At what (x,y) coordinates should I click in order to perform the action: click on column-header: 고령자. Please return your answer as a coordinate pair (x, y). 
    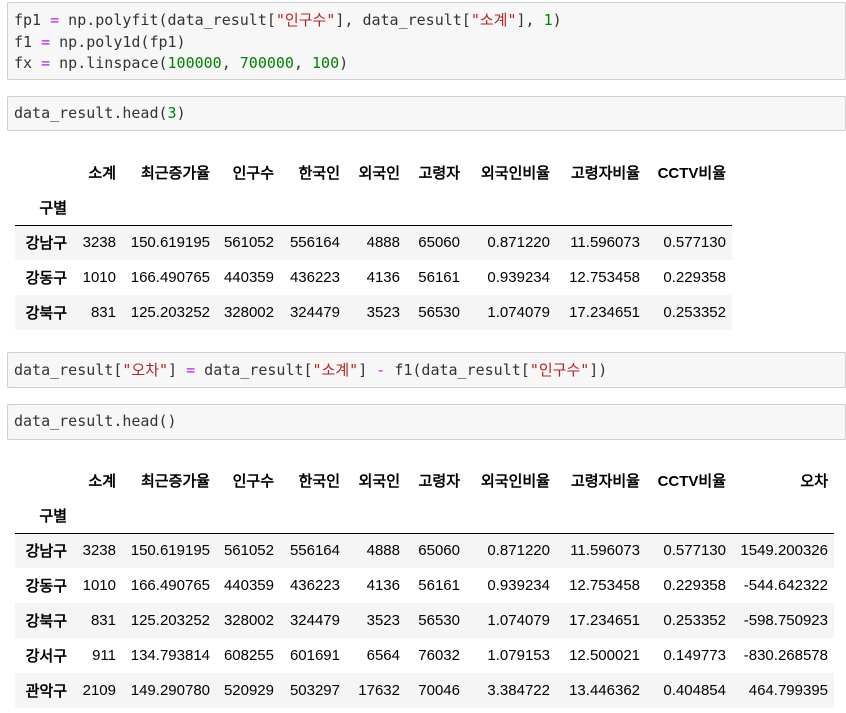
    Looking at the image, I should click on (439, 481).